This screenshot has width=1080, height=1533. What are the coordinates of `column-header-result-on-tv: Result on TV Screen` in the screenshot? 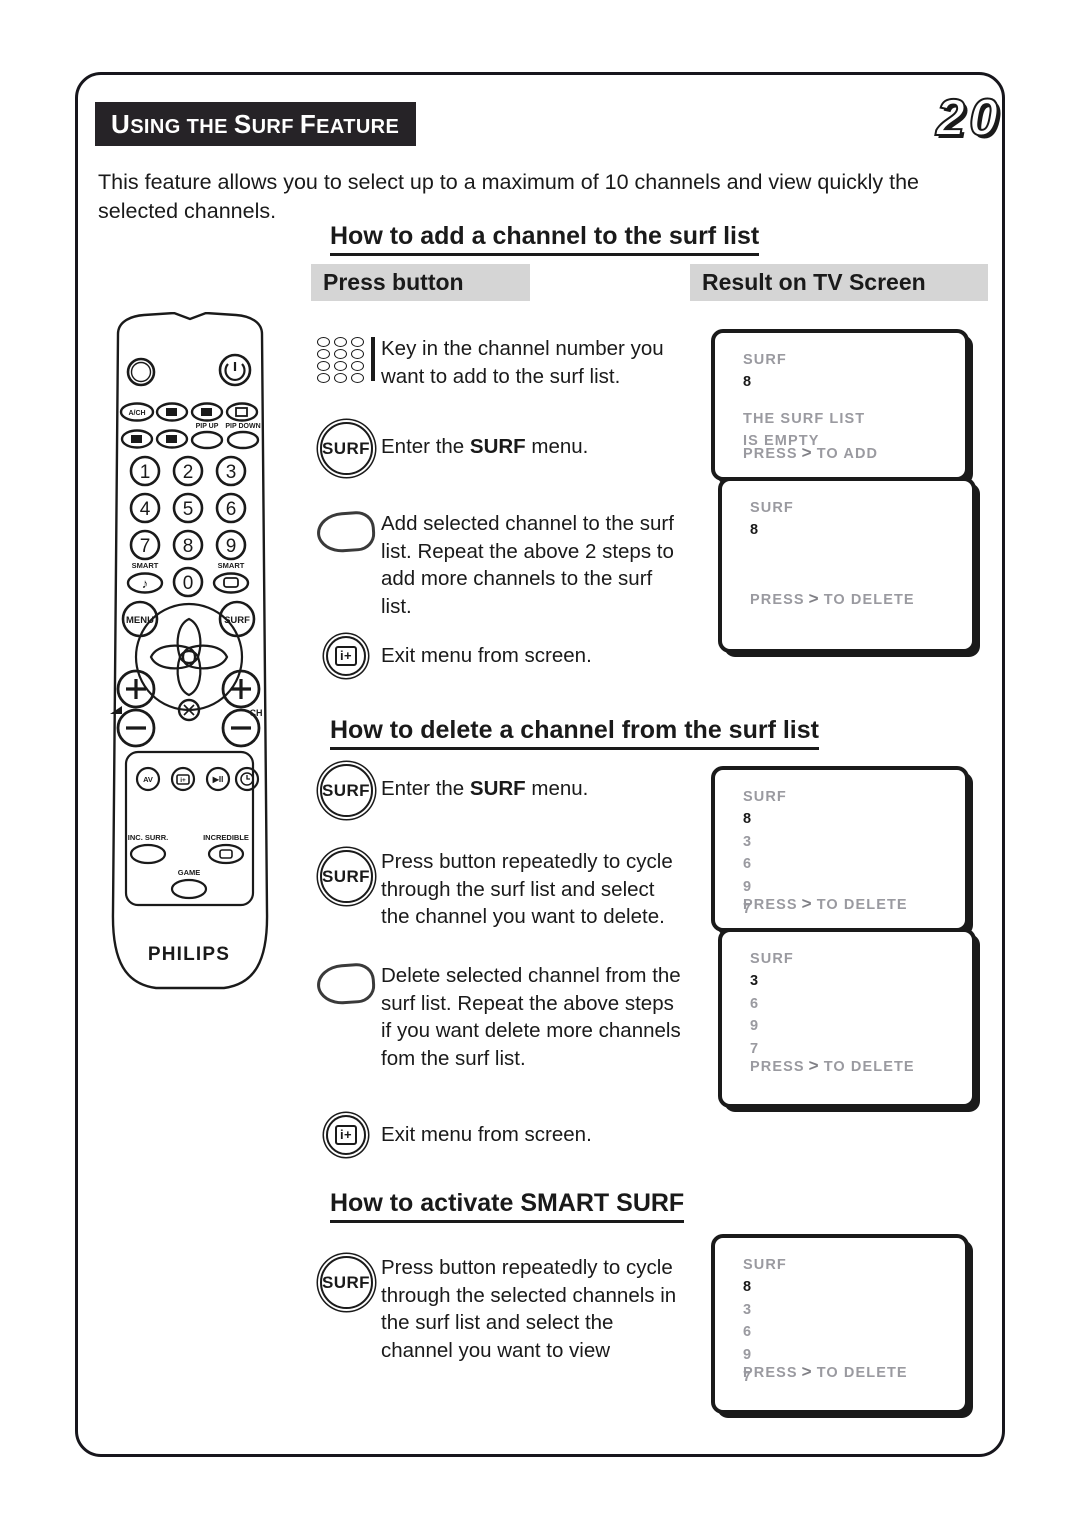 It's located at (839, 282).